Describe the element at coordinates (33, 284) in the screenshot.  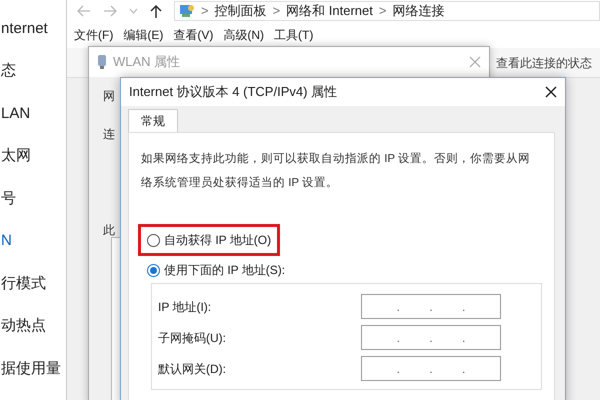
I see `sidebar-item: 行模式` at that location.